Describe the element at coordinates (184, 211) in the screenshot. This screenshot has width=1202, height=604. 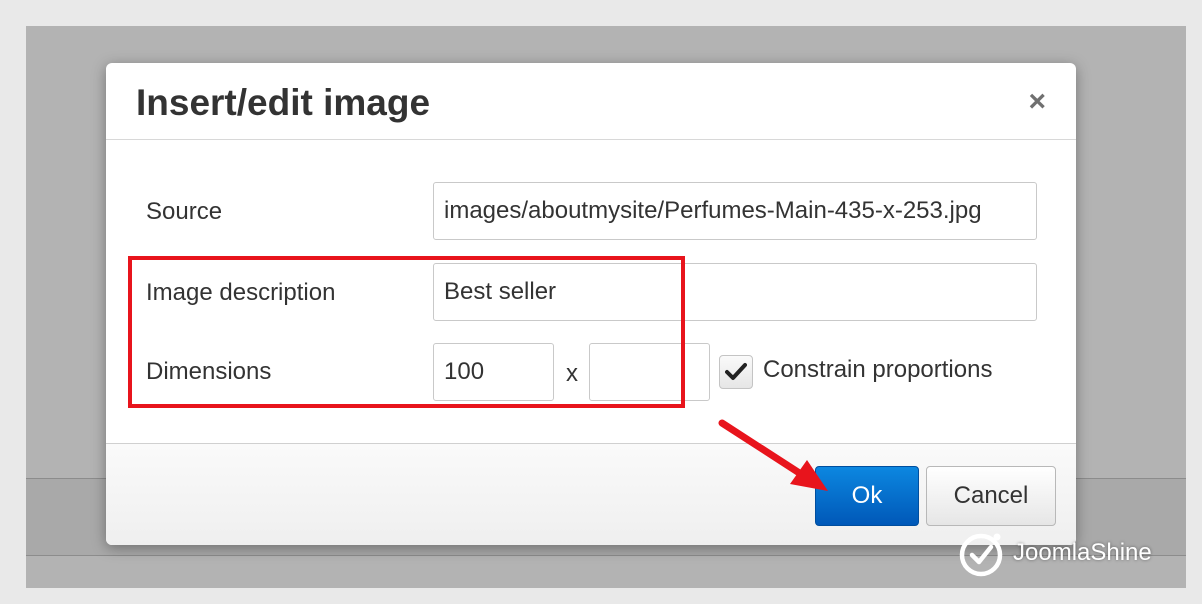
I see `source-label: Source` at that location.